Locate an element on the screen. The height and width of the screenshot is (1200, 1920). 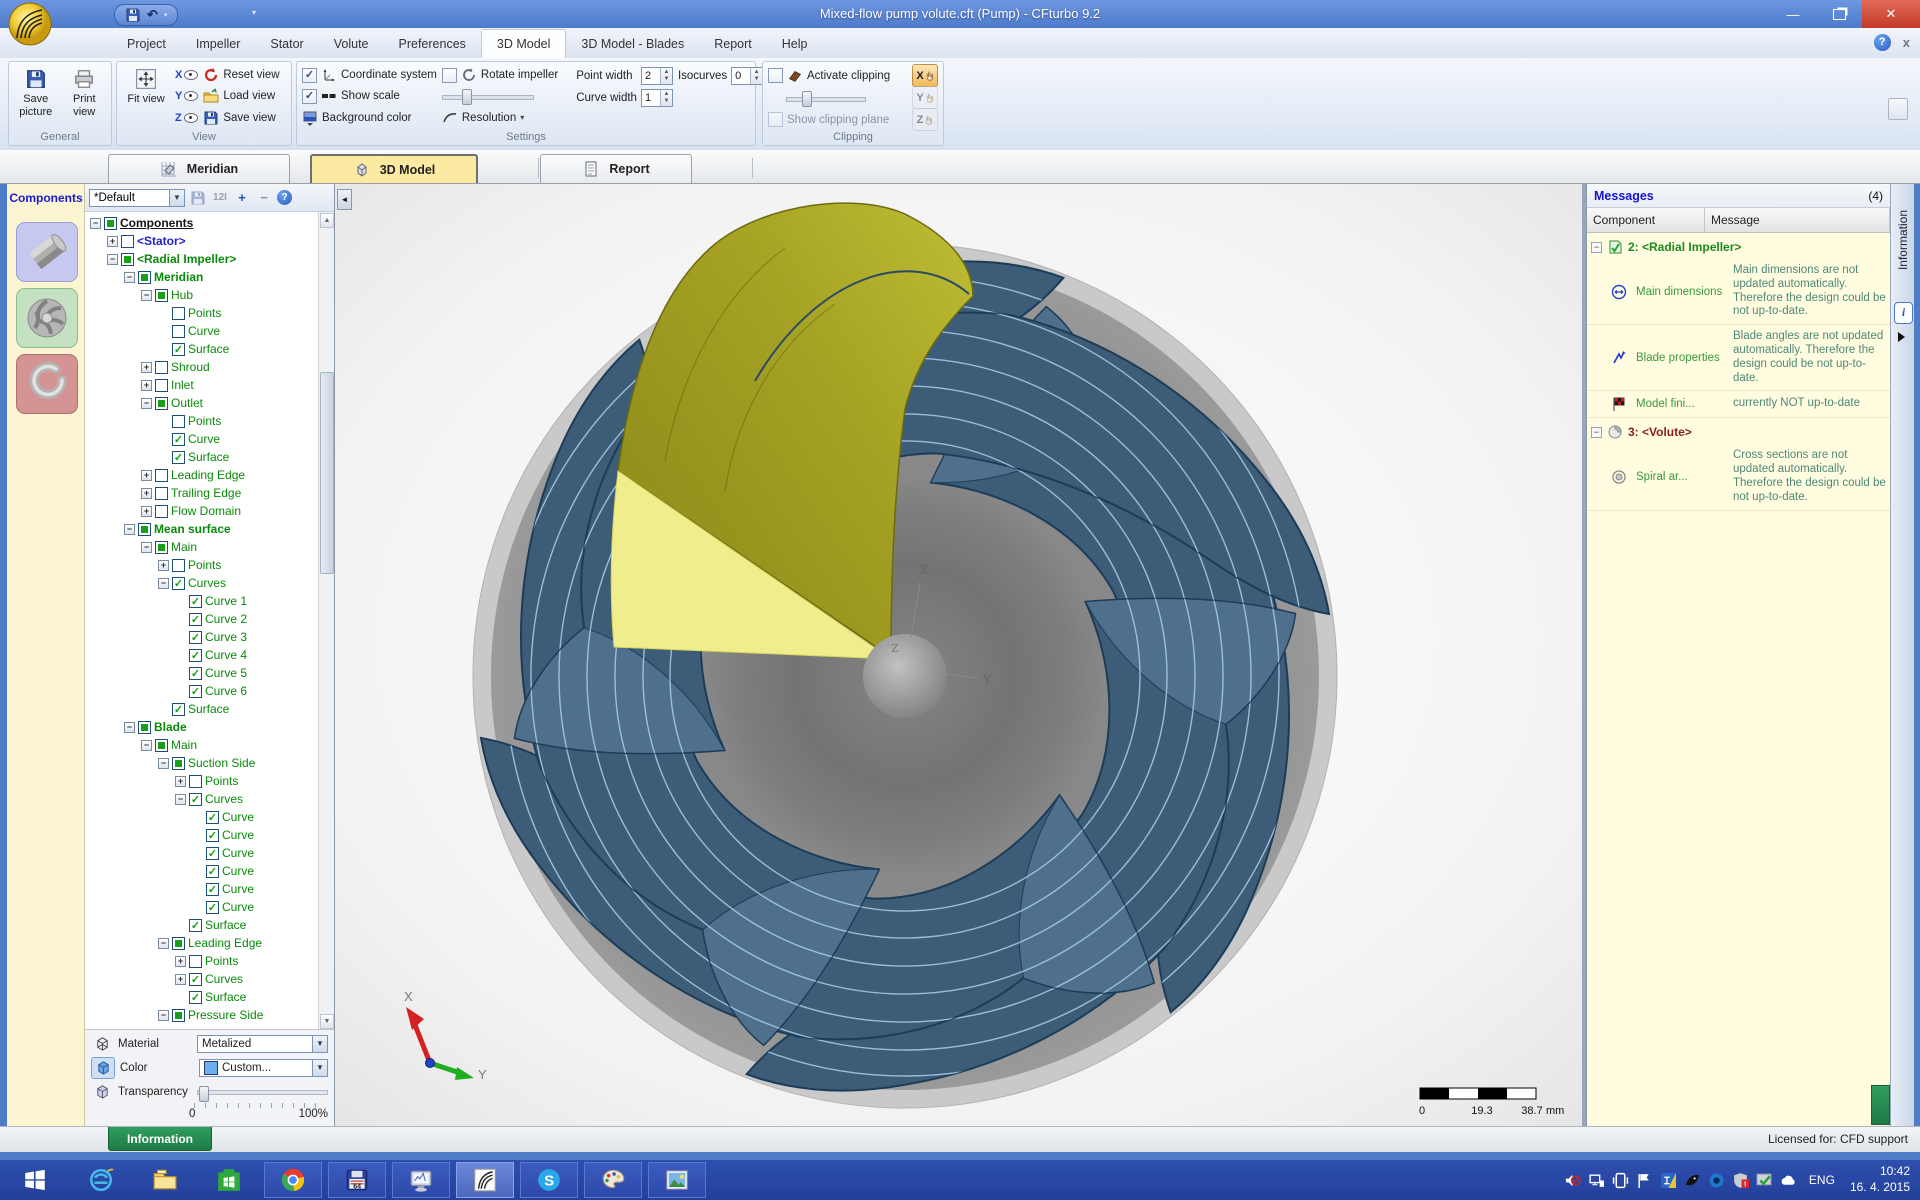
tree-item-curve-3: ✓ Curve 3 is located at coordinates (203, 637).